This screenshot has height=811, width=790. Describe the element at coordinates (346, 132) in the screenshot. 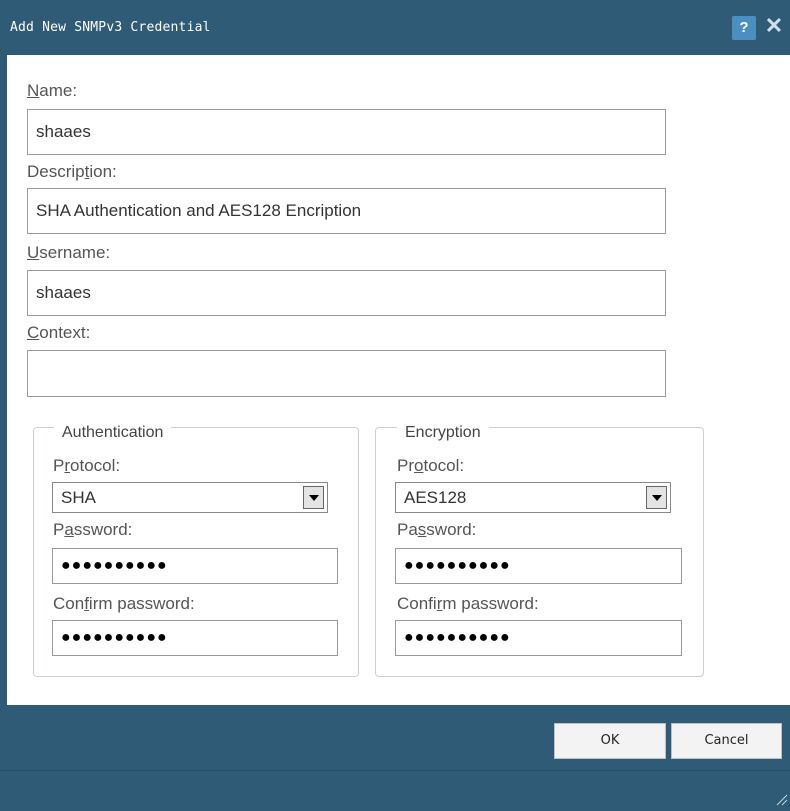

I see `name-field: shaaes` at that location.